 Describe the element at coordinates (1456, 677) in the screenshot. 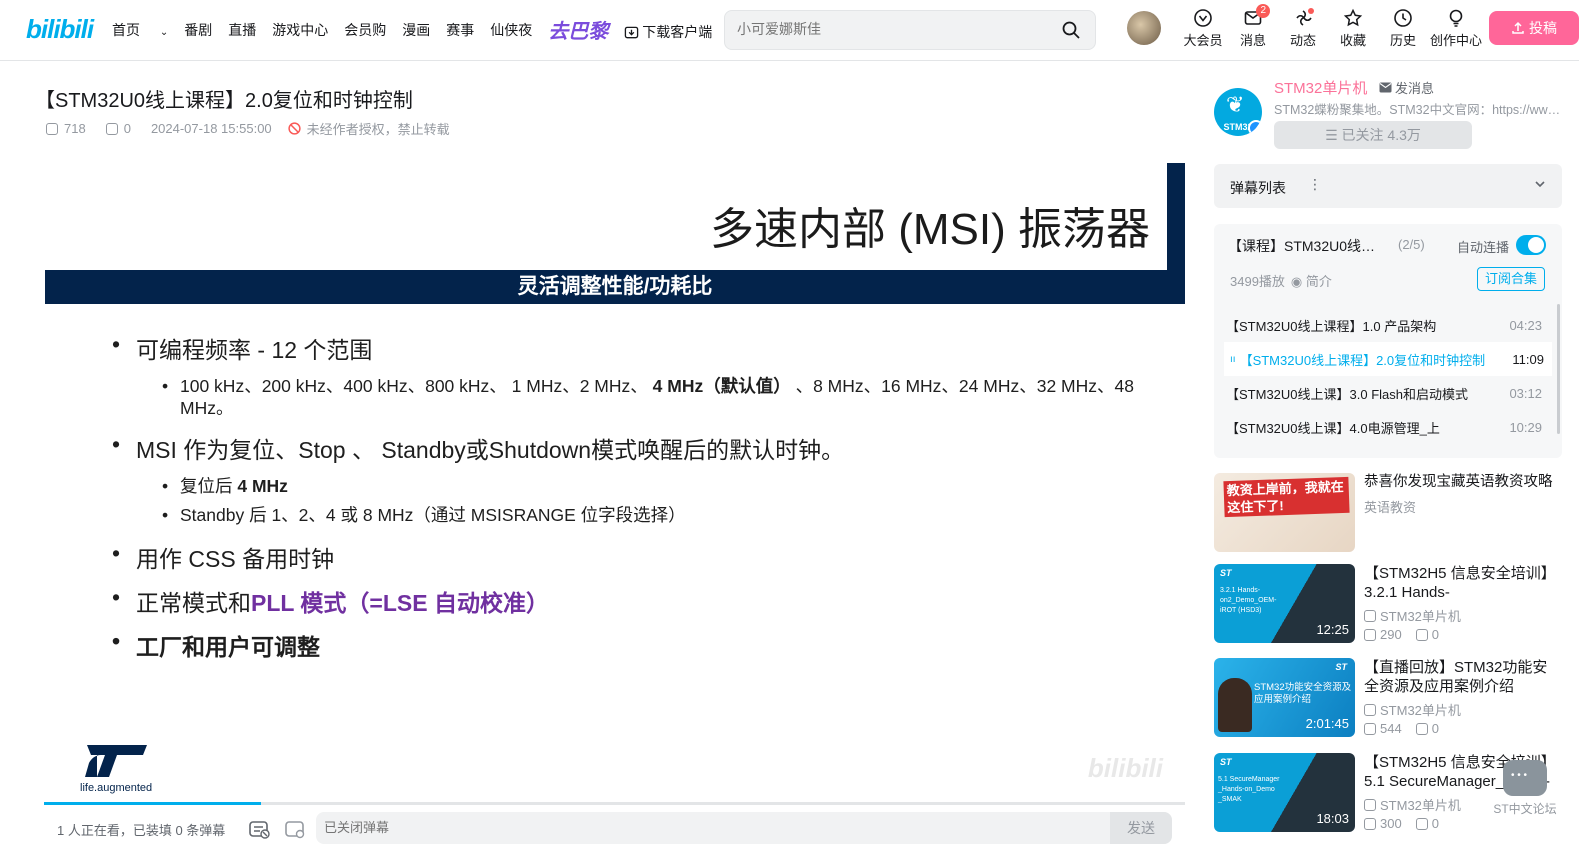

I see `video-title: 【直播回放】STM32功能安全资源及应用案例介绍` at that location.